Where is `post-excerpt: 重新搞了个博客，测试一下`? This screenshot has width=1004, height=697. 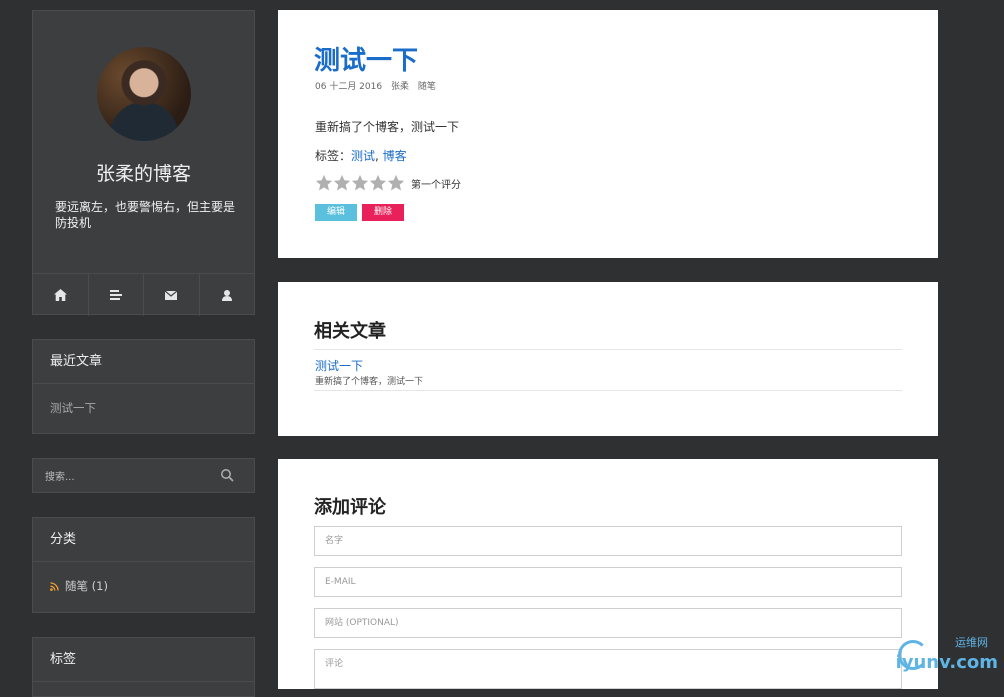 post-excerpt: 重新搞了个博客，测试一下 is located at coordinates (387, 127).